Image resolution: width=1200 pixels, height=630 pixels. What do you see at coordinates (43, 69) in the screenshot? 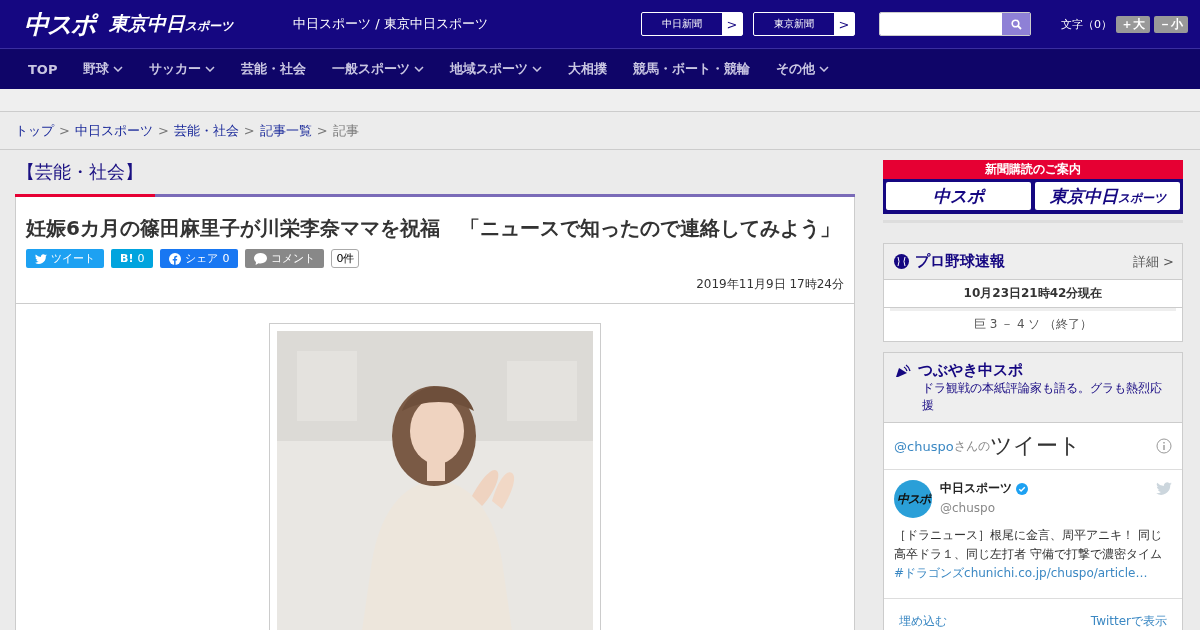
I see `nav-item: TOP` at bounding box center [43, 69].